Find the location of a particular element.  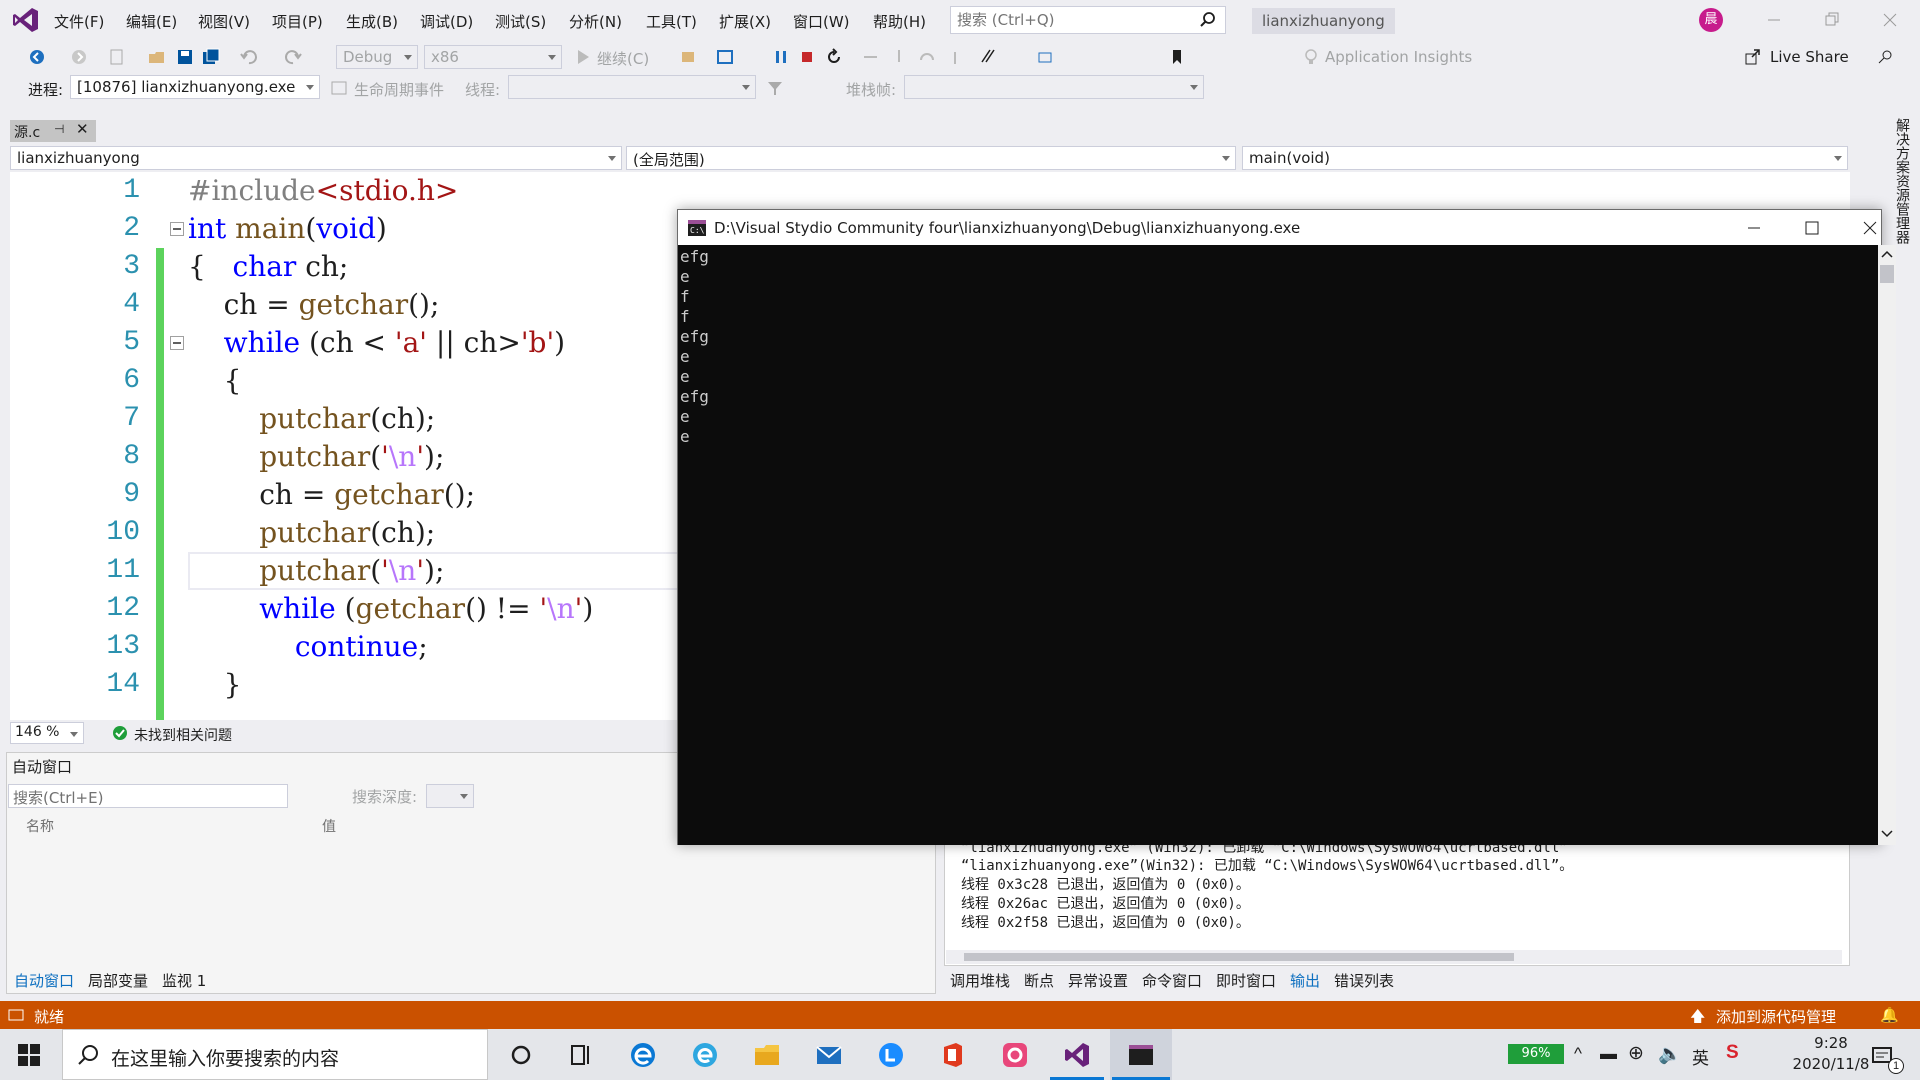

solution-configuration-select: Debug is located at coordinates (377, 57).